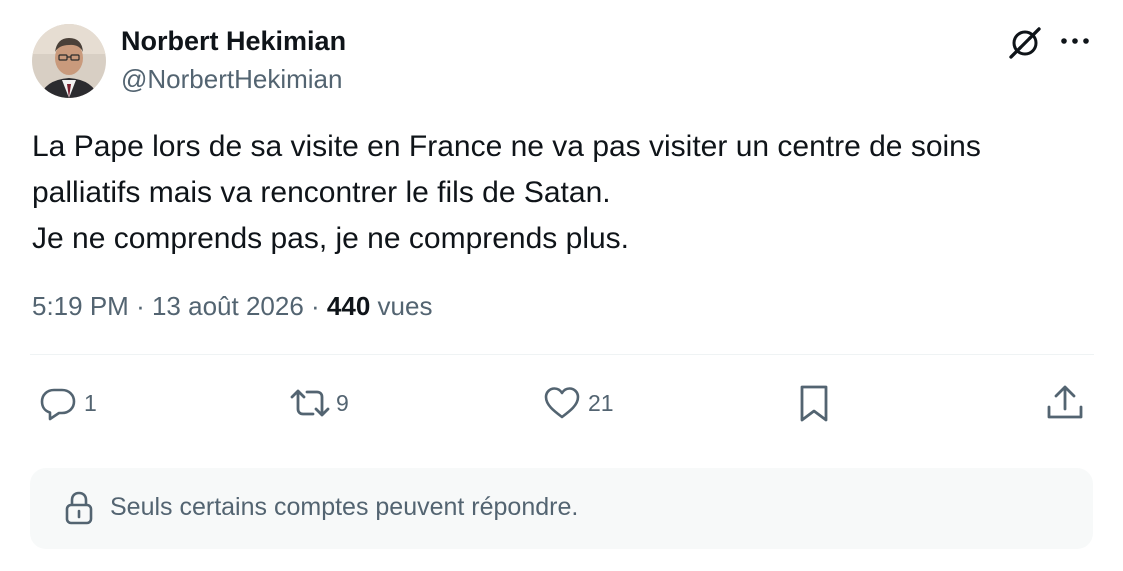  I want to click on bookmark-icon, so click(814, 403).